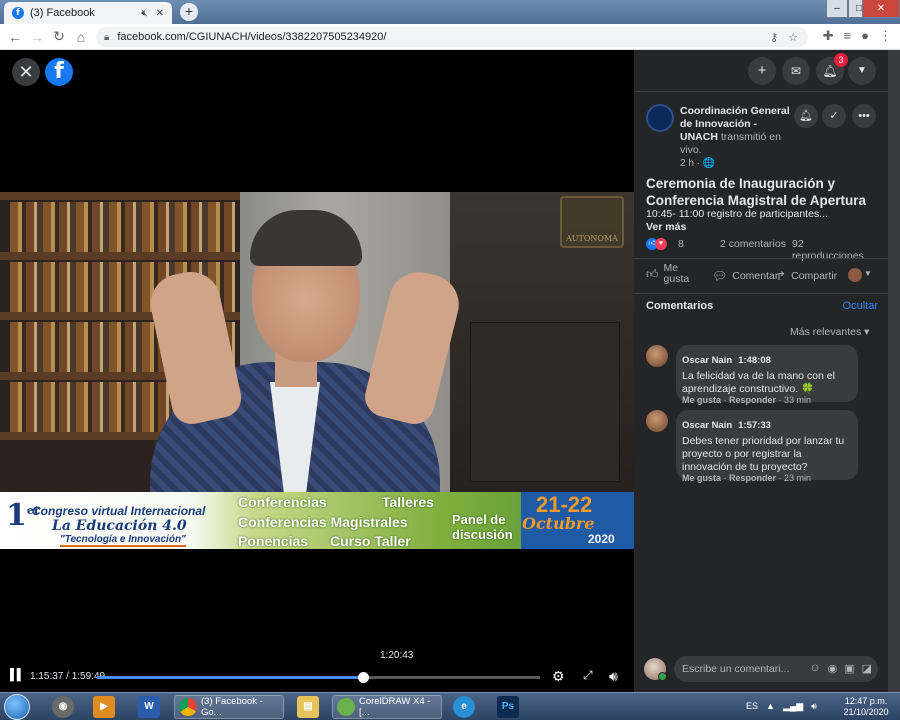  What do you see at coordinates (107, 37) in the screenshot?
I see `lock-icon: 🔒︎` at bounding box center [107, 37].